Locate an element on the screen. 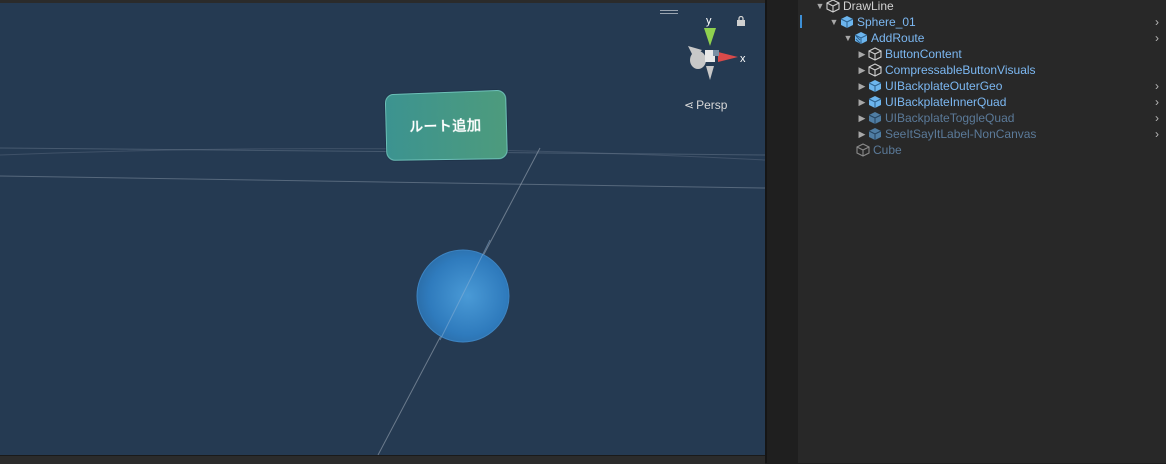 Image resolution: width=1166 pixels, height=464 pixels. gizmo-x-label: x is located at coordinates (743, 59).